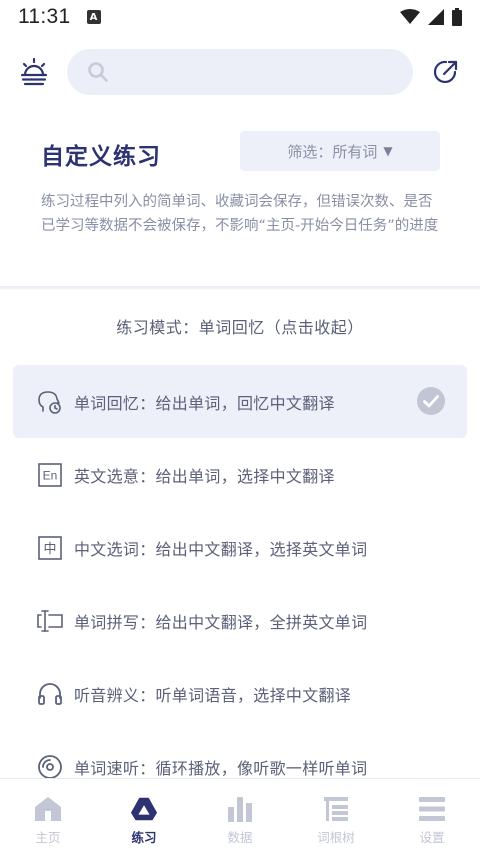 Image resolution: width=480 pixels, height=852 pixels. I want to click on status-icons, so click(431, 17).